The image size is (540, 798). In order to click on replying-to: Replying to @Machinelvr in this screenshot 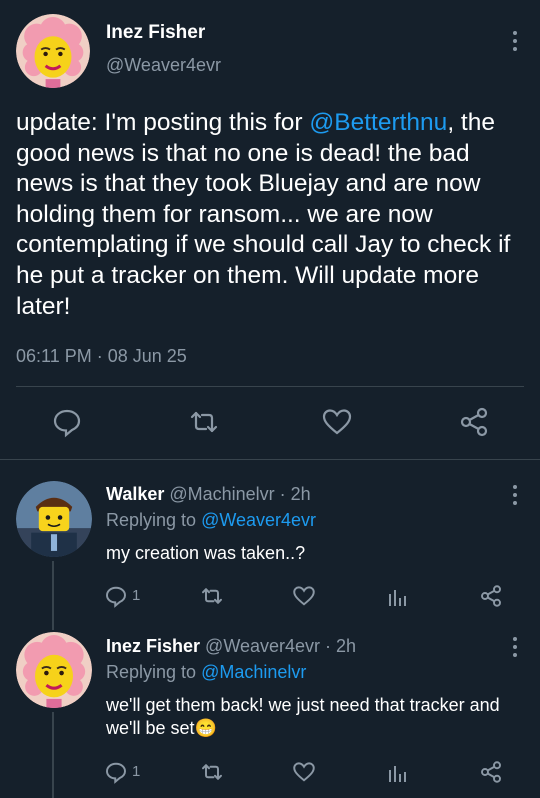, I will do `click(206, 672)`.